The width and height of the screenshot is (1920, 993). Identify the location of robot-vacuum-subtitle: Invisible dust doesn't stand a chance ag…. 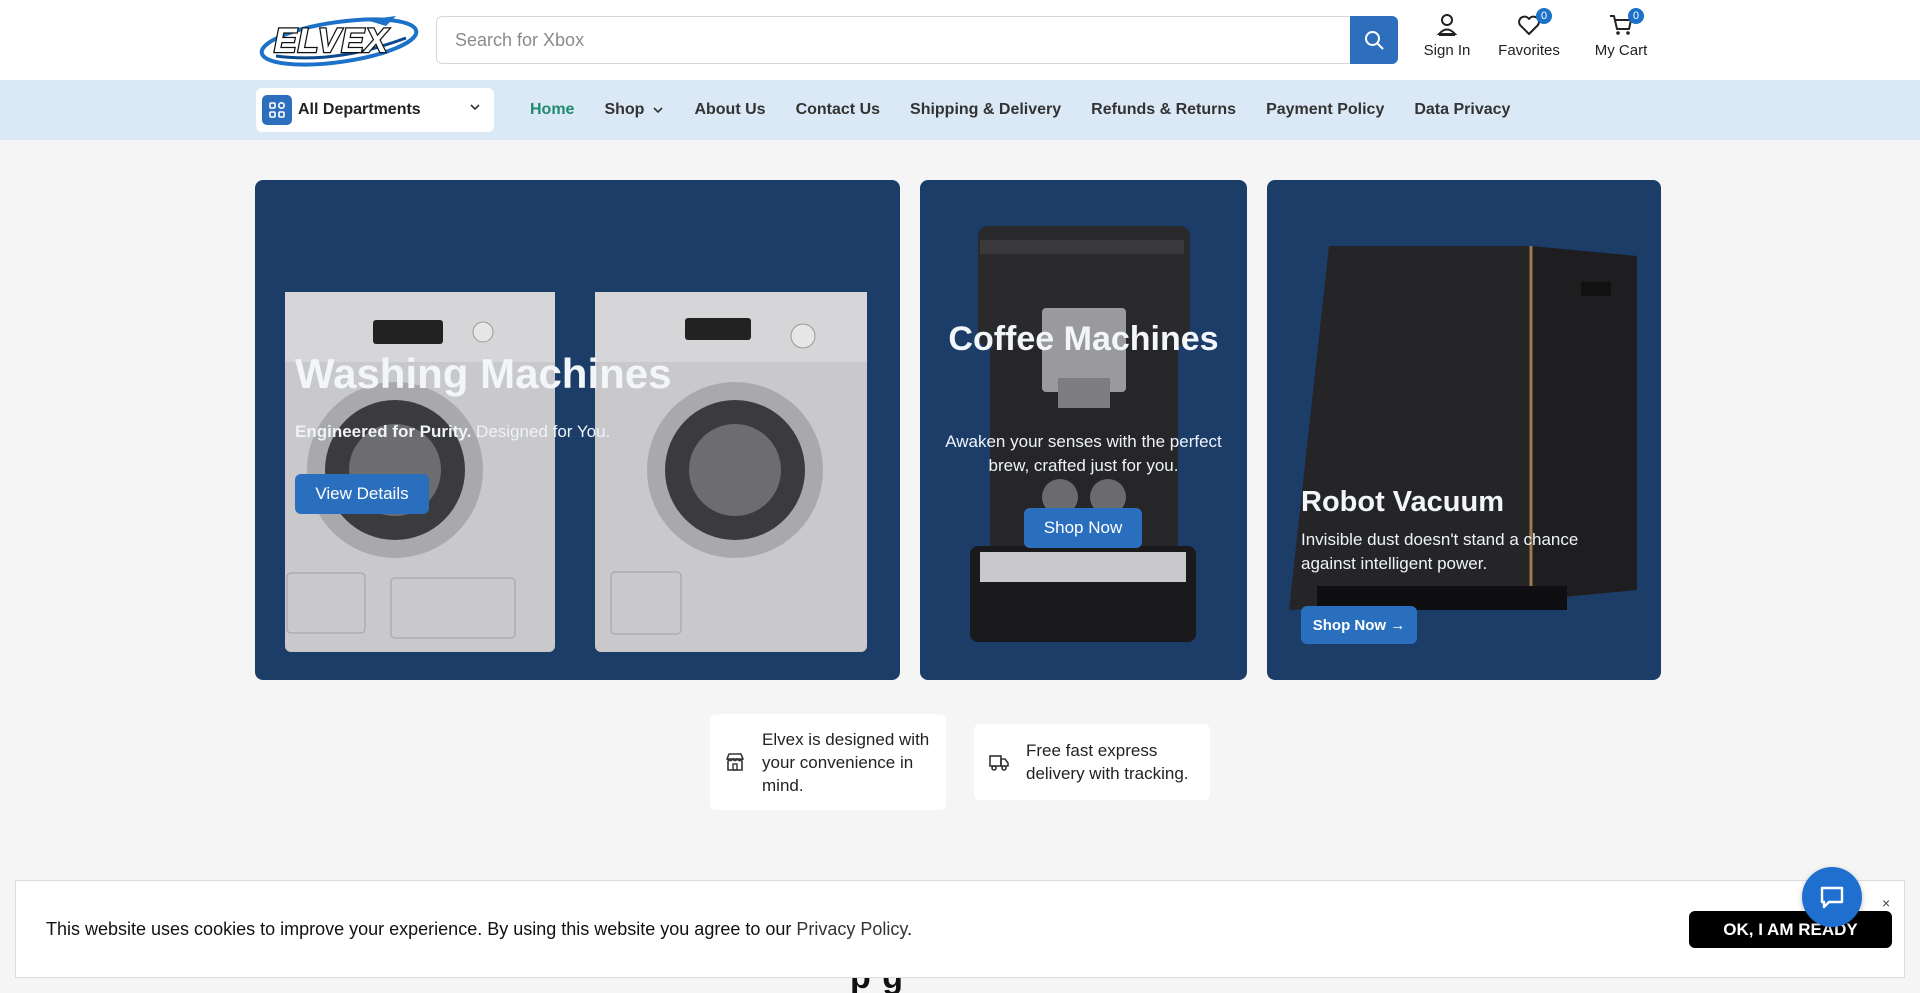
(1440, 551).